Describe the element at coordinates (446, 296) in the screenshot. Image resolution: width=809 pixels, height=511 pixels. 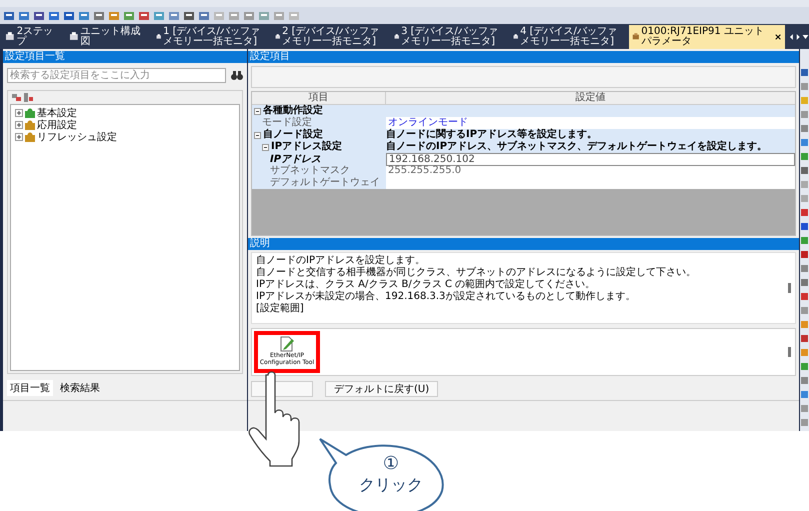
I see `description-line: IPアドレスが未設定の場合、192.168.3.3が設定されているものとして動作します。` at that location.